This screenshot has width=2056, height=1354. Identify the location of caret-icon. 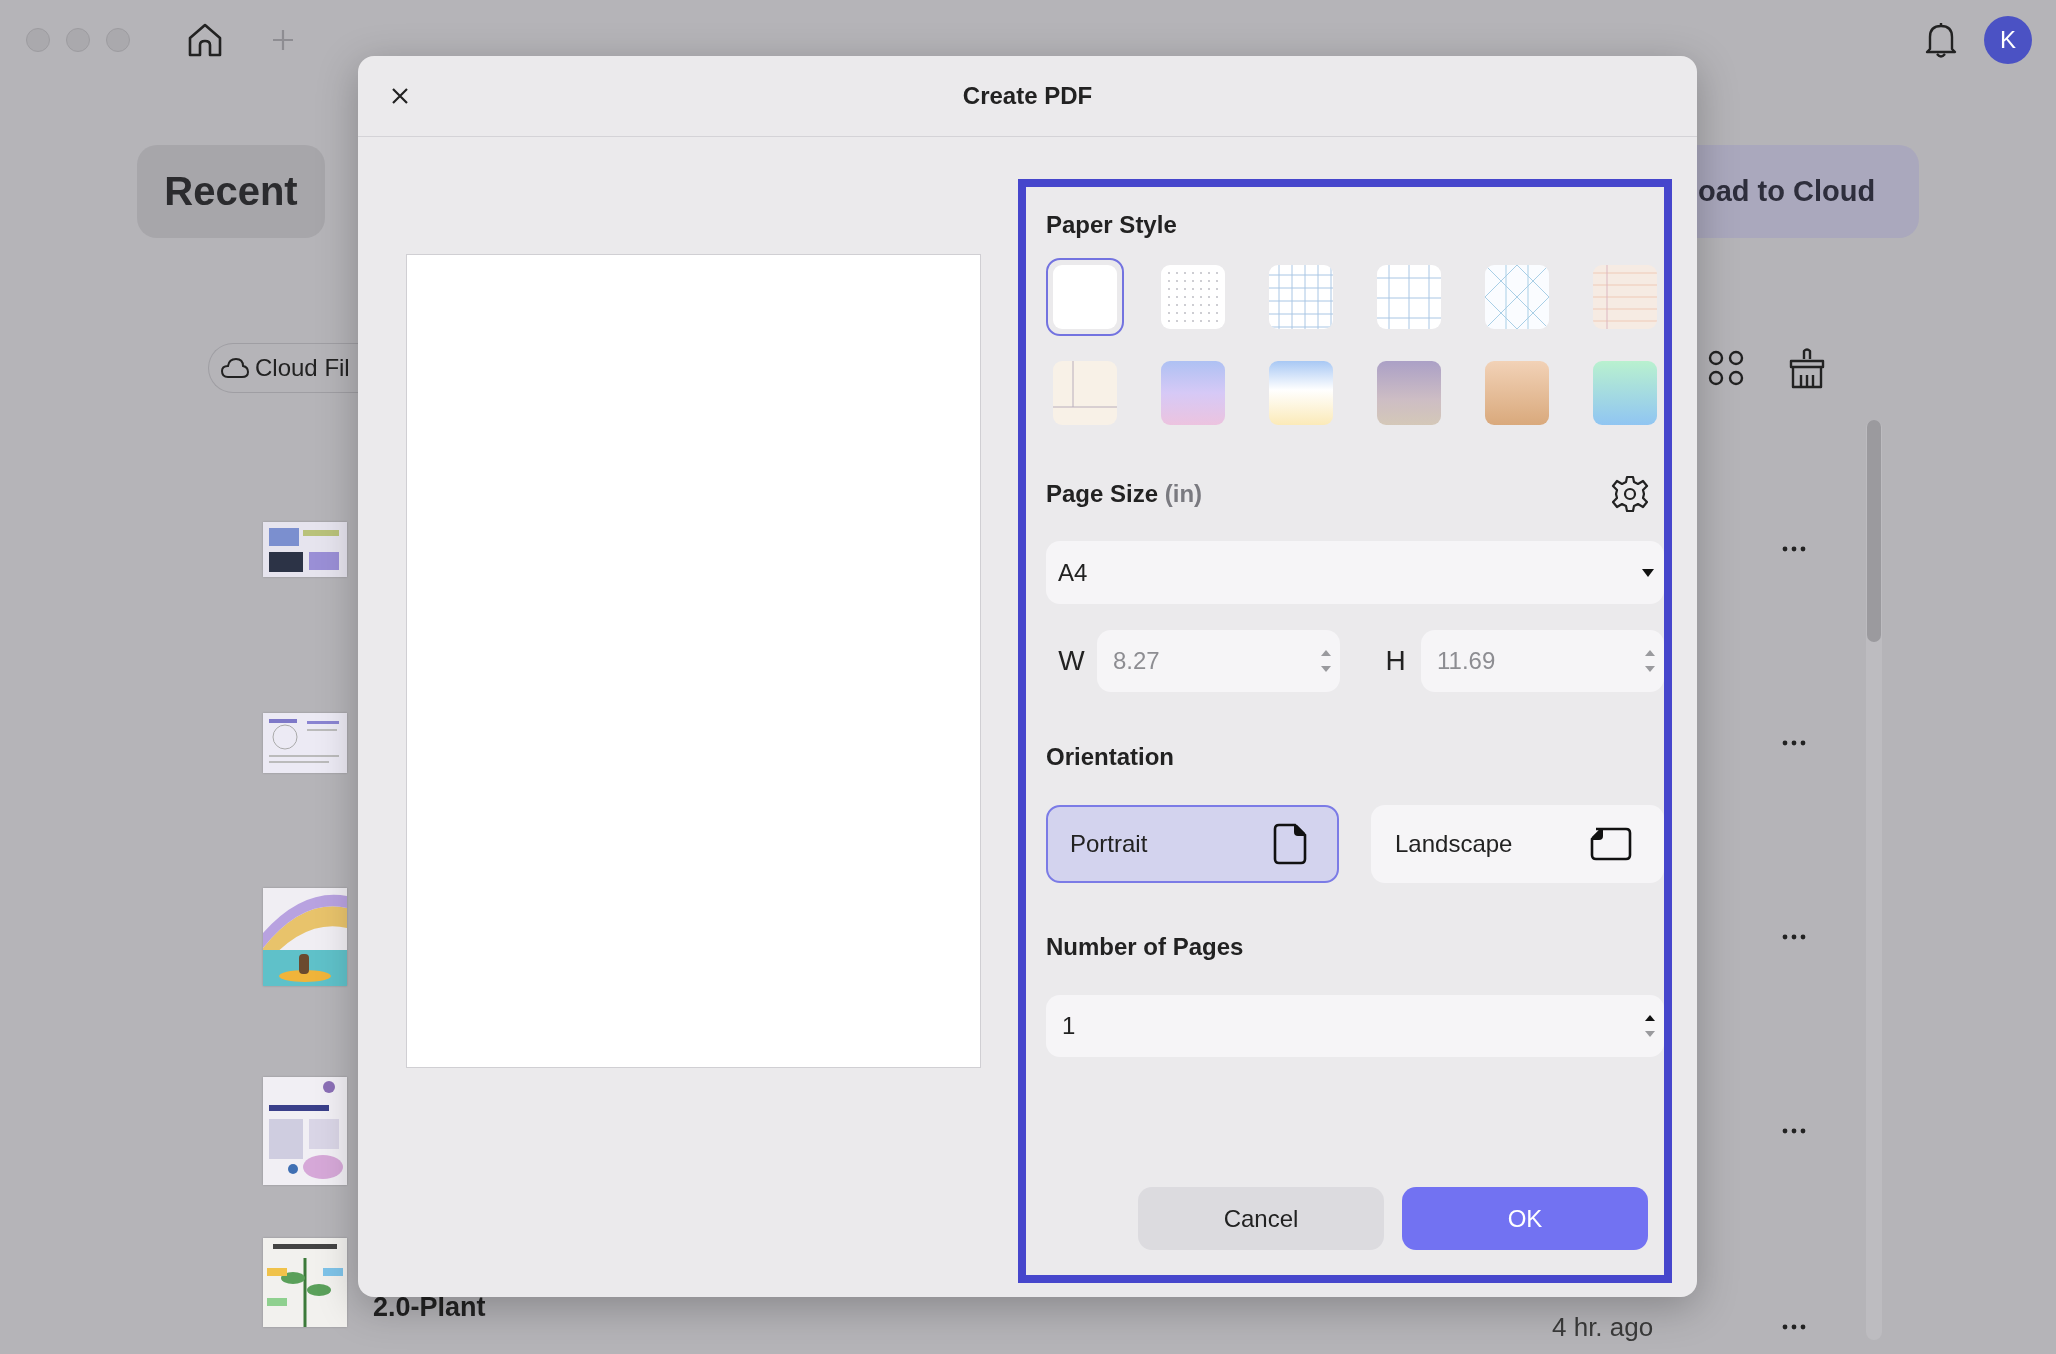
(1648, 572).